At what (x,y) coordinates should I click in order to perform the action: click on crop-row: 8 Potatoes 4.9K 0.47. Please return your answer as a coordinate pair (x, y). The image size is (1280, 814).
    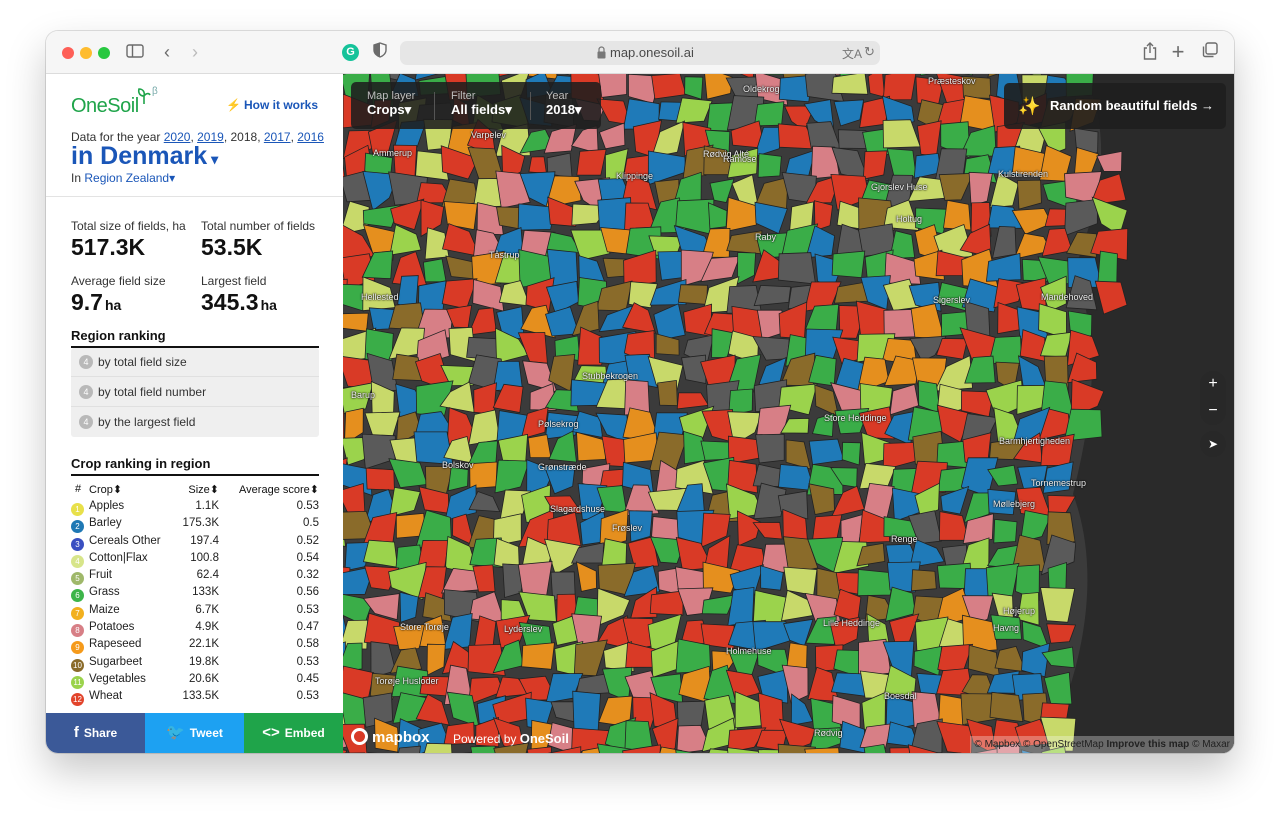
    Looking at the image, I should click on (195, 629).